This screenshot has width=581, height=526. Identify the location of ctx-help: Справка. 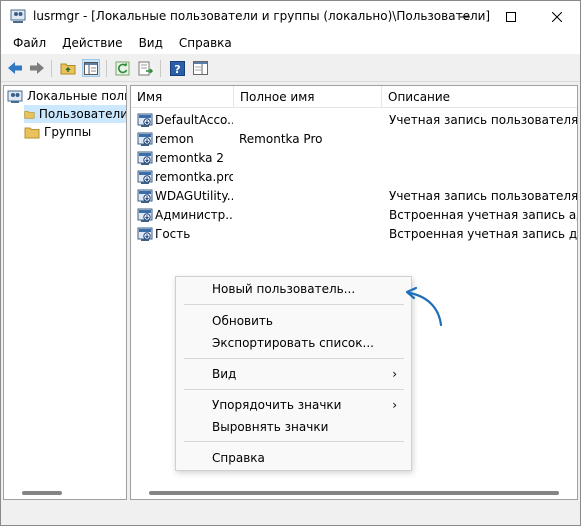
(293, 458).